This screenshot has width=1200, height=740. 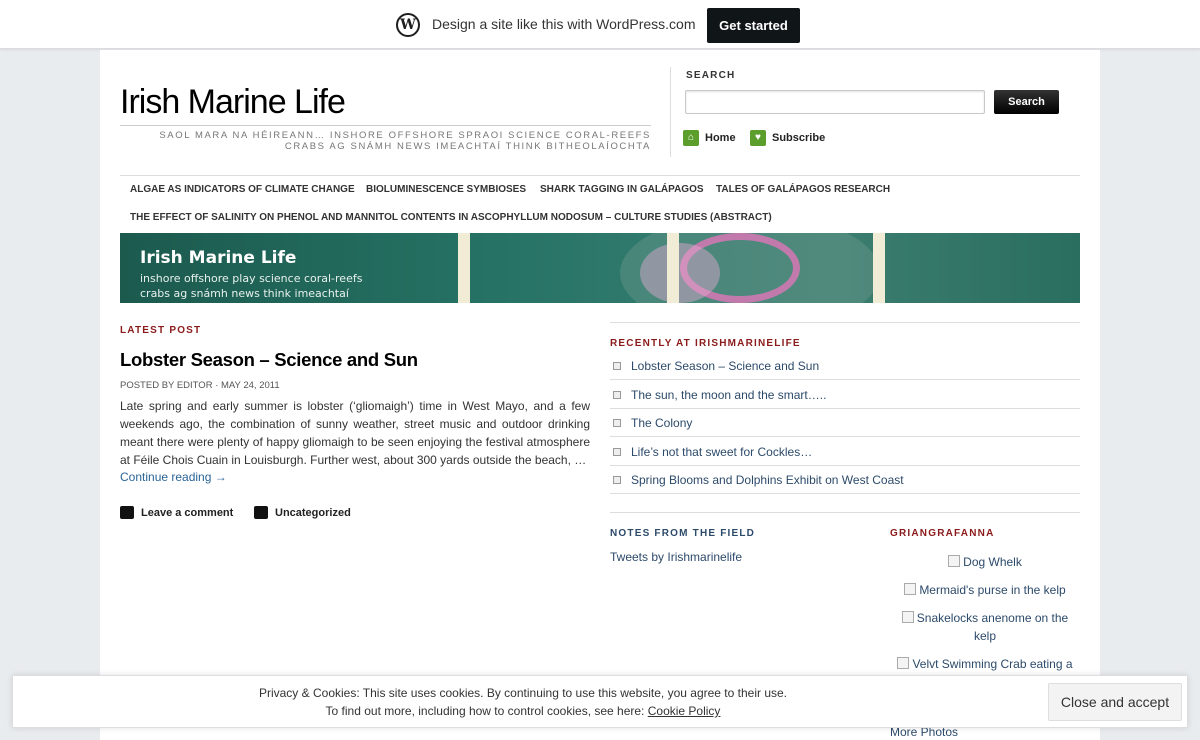 I want to click on home-icon: ⌂, so click(x=691, y=138).